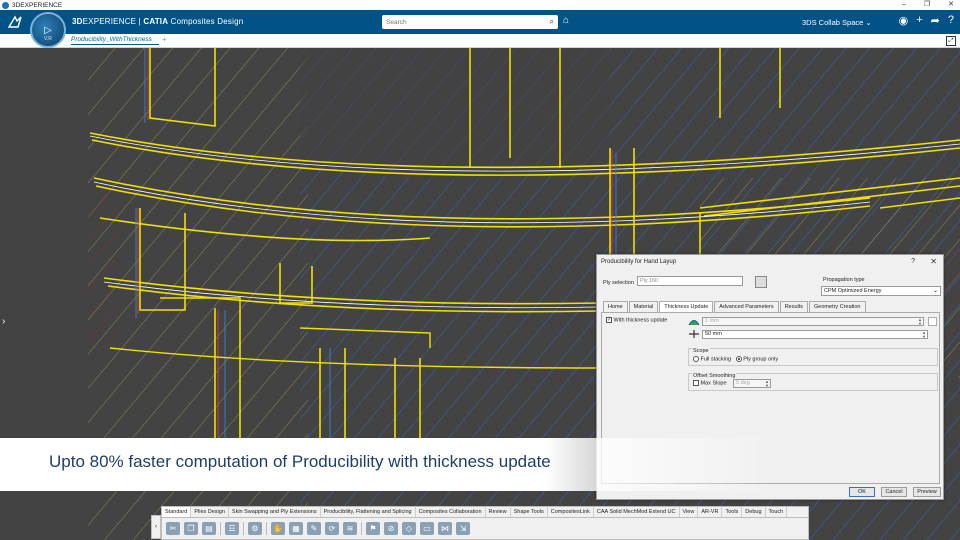 The image size is (960, 540). What do you see at coordinates (951, 20) in the screenshot?
I see `help-icon: ?` at bounding box center [951, 20].